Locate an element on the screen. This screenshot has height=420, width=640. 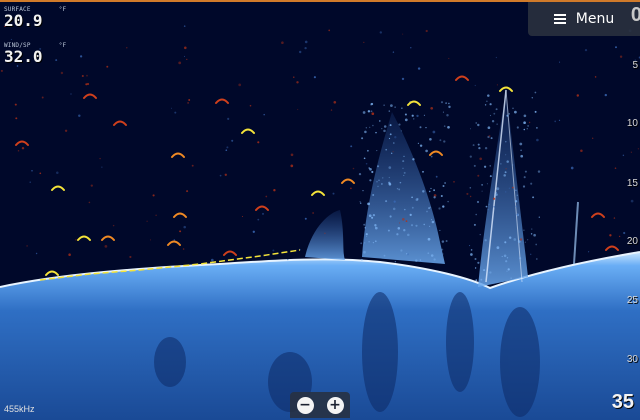
zoom-out-button: − is located at coordinates (305, 405).